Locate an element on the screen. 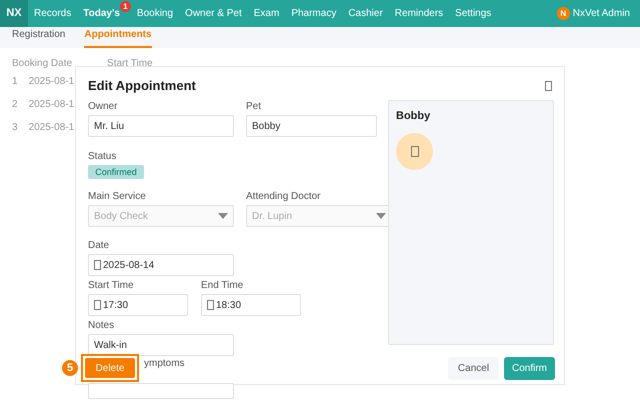  field-label: End Time is located at coordinates (222, 286).